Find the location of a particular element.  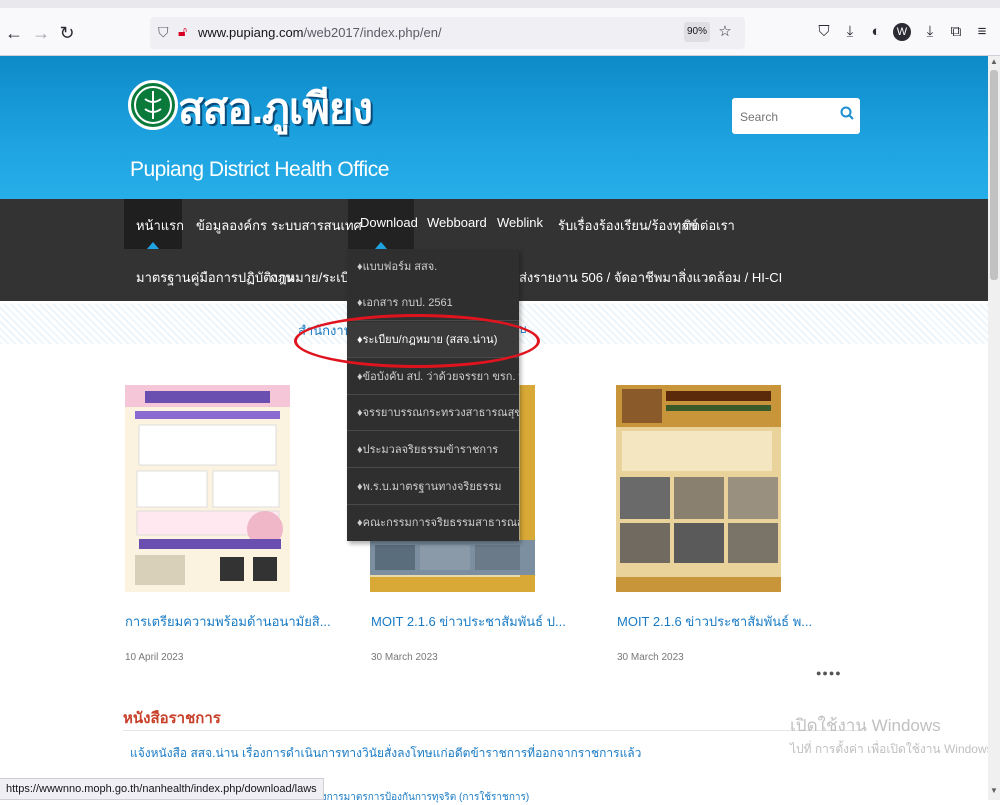

section-title: หนังสือราชการ is located at coordinates (172, 718).